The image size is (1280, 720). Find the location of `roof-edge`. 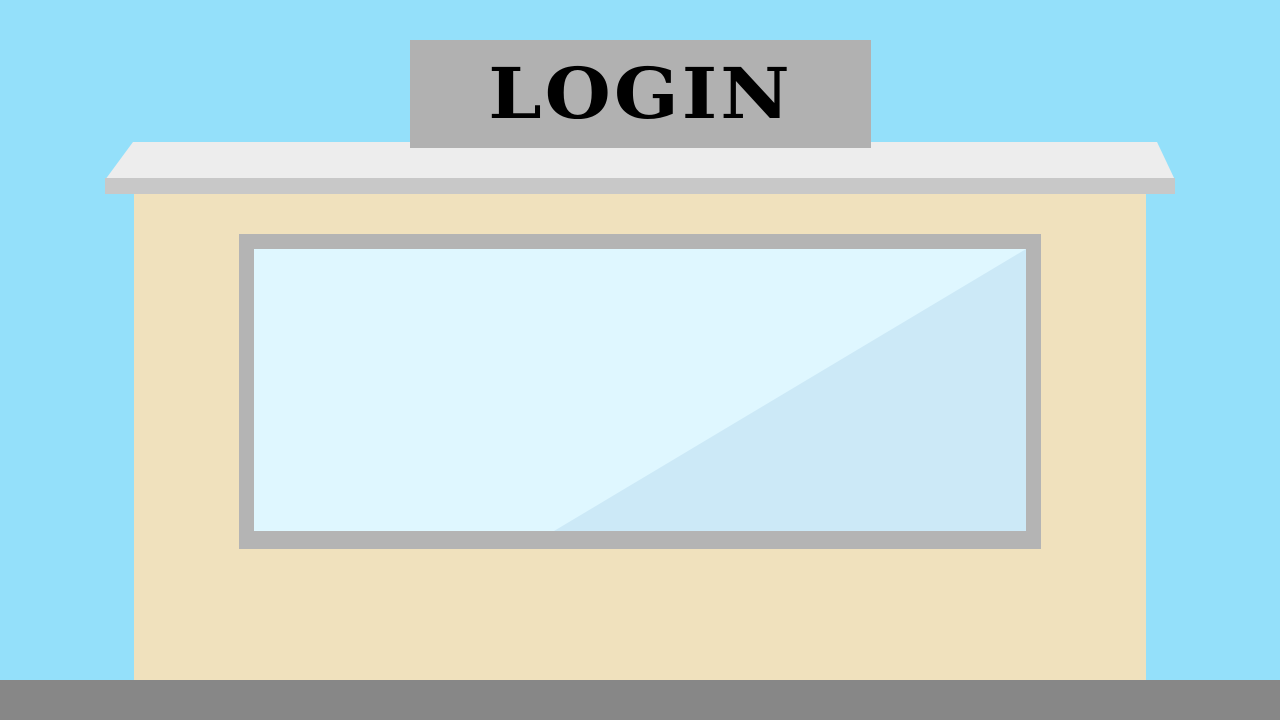

roof-edge is located at coordinates (640, 186).